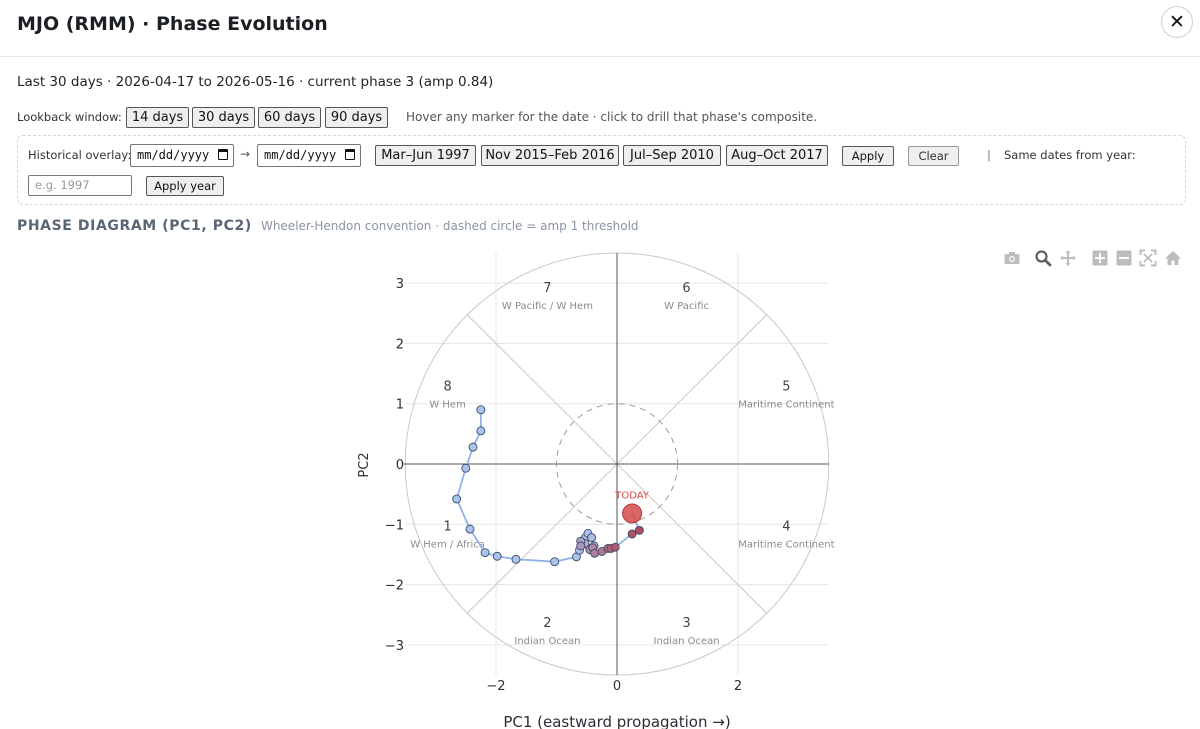 Image resolution: width=1200 pixels, height=729 pixels. I want to click on today-marker, so click(632, 513).